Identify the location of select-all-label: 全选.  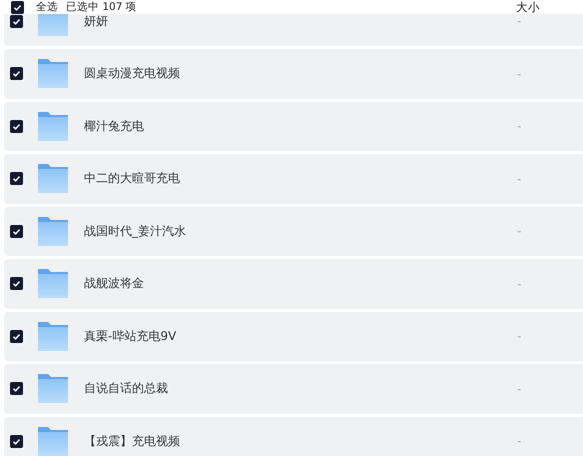
(47, 7).